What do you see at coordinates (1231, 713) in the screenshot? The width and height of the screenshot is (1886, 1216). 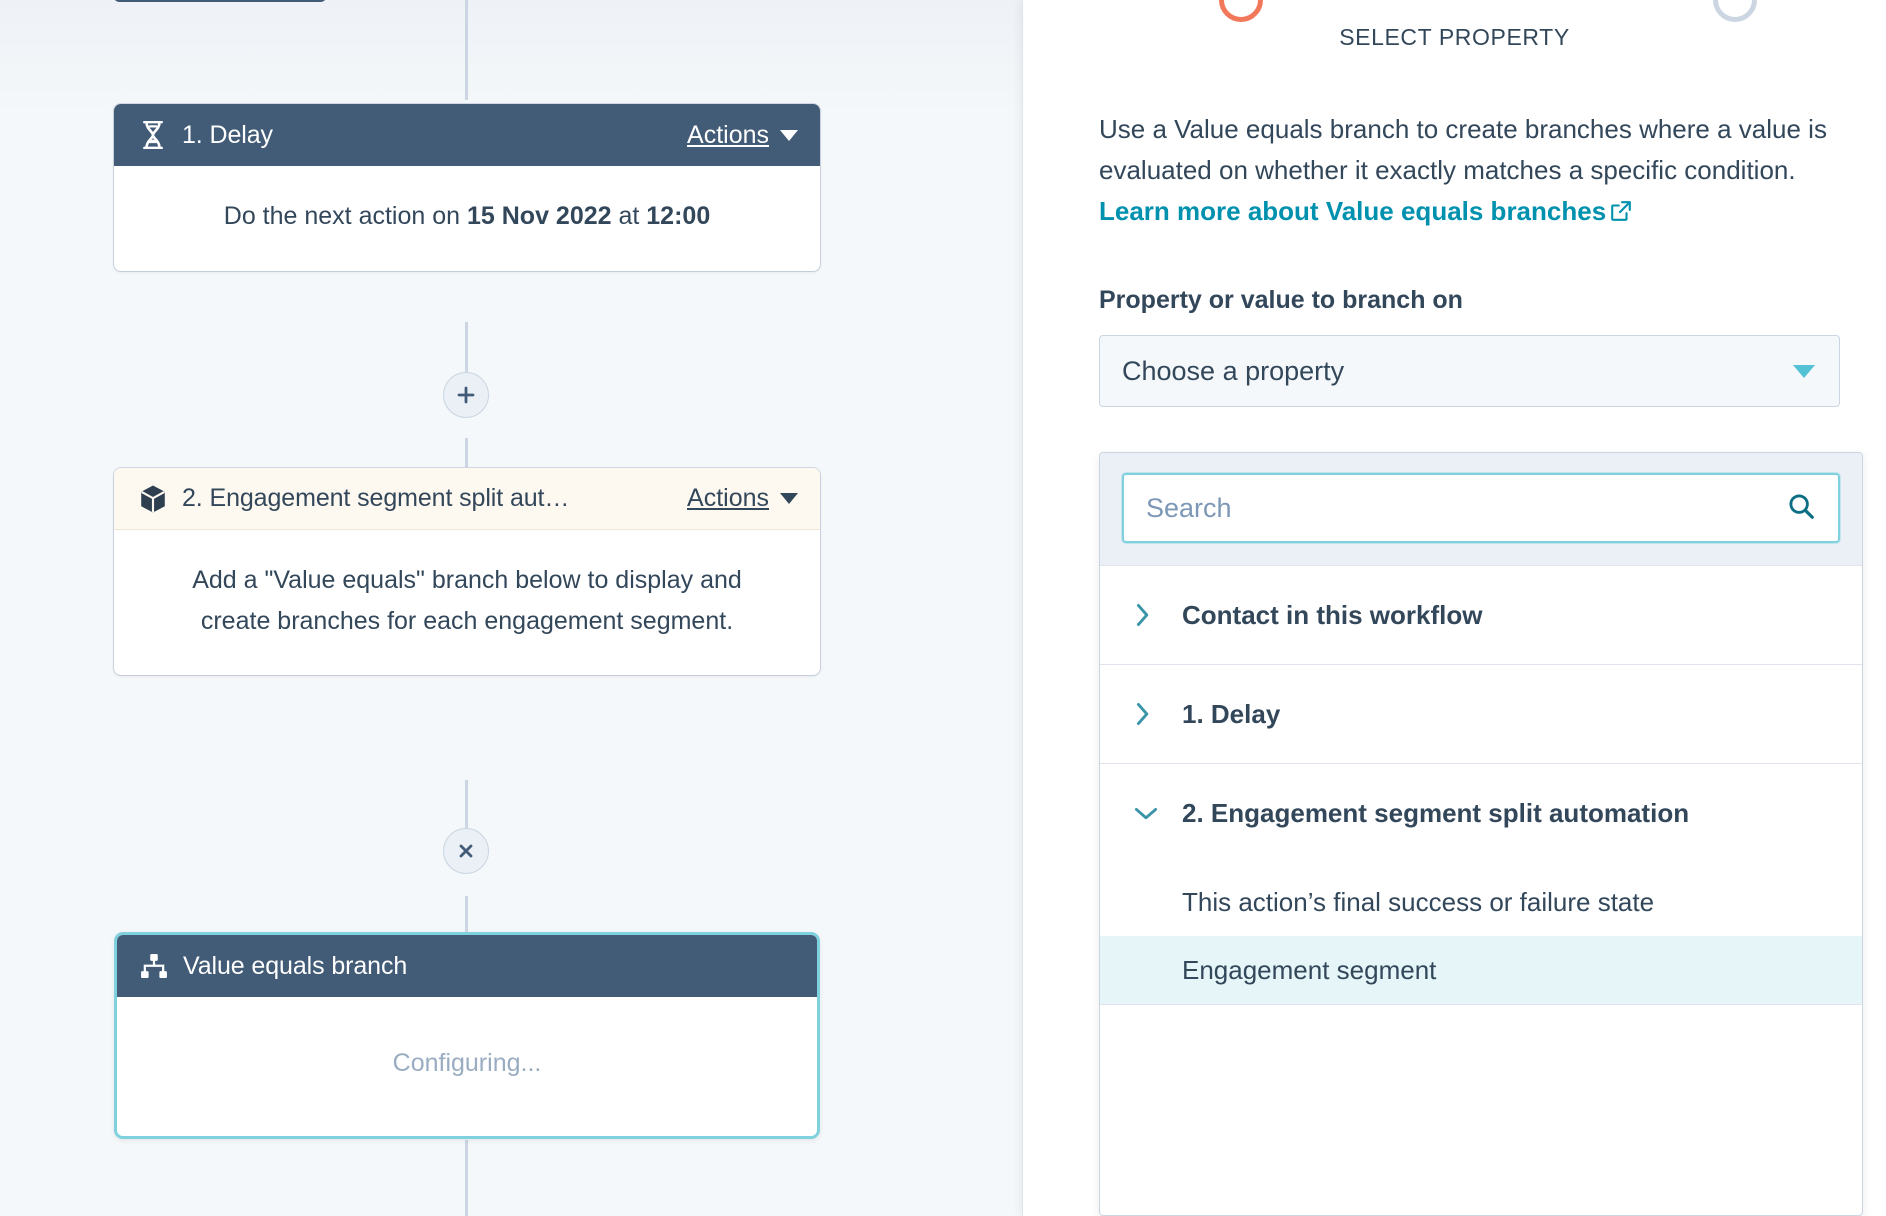 I see `dropdown-group-label: 1. Delay` at bounding box center [1231, 713].